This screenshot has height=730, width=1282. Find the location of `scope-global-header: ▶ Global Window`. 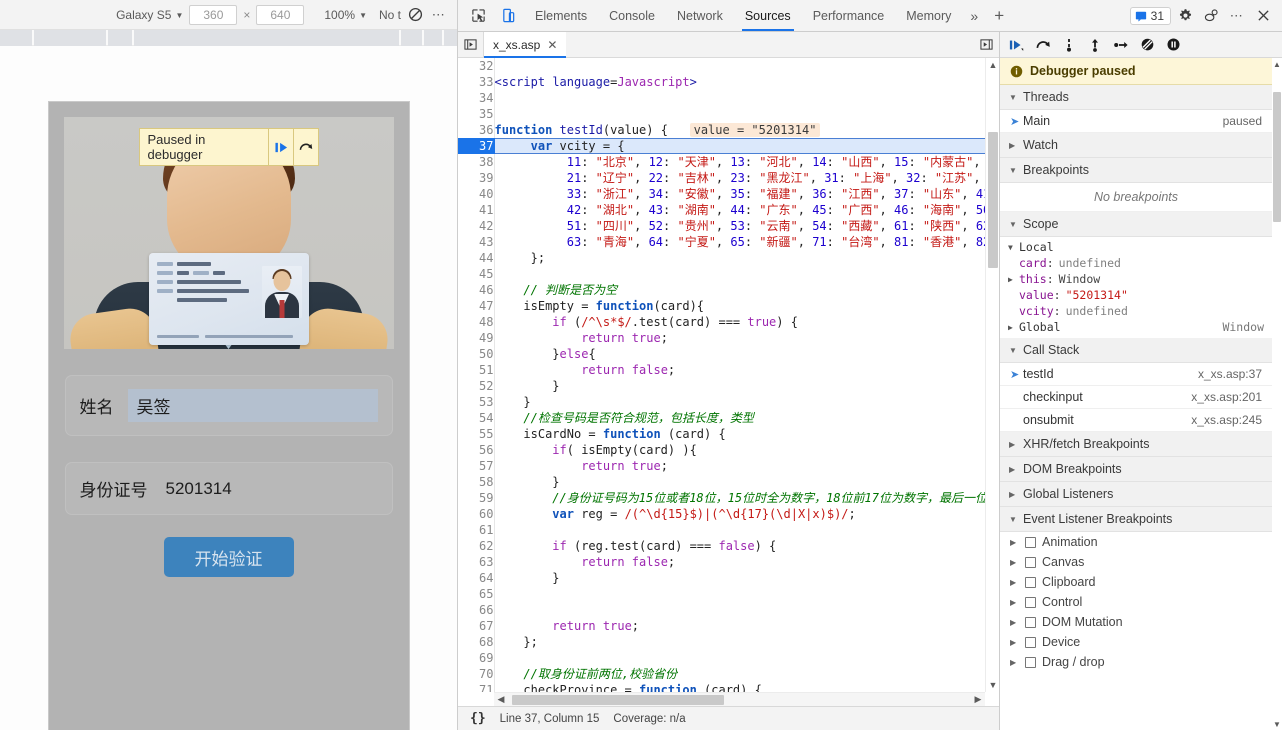

scope-global-header: ▶ Global Window is located at coordinates (1136, 327).